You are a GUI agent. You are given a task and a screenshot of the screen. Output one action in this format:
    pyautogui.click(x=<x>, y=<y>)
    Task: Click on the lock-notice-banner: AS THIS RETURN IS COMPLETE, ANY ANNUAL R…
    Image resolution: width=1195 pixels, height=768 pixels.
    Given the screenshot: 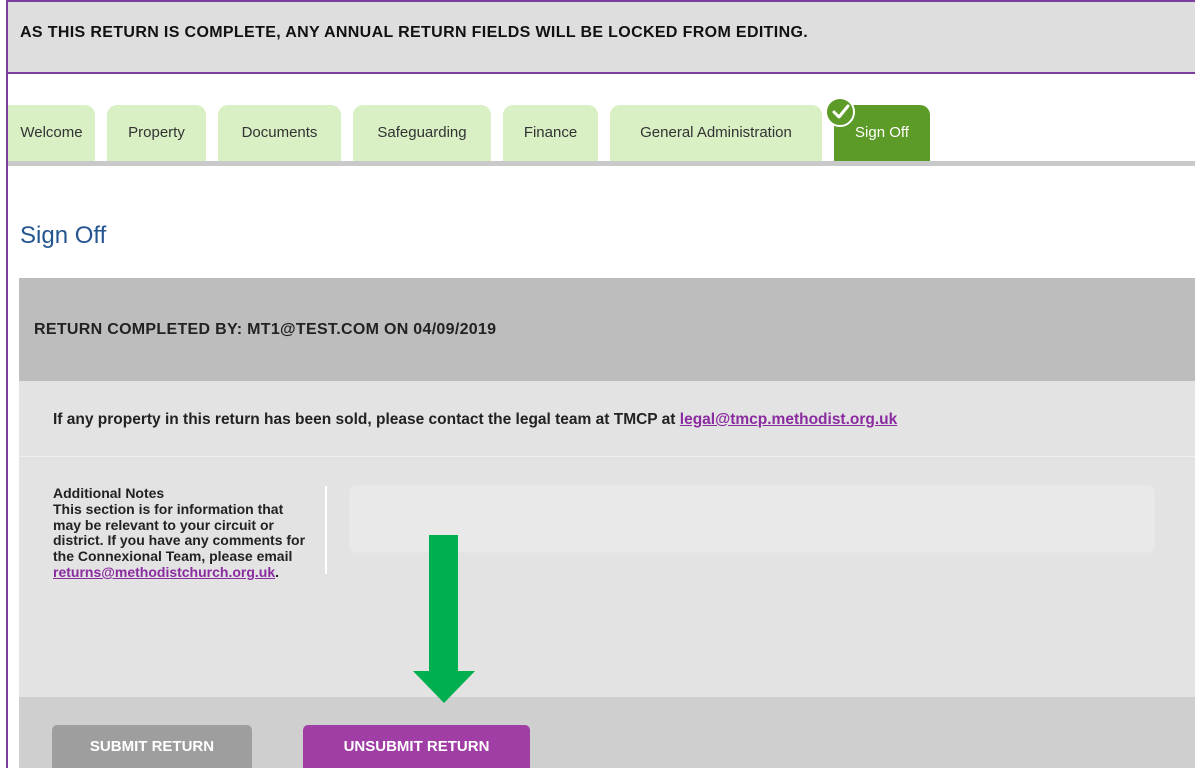 What is the action you would take?
    pyautogui.click(x=600, y=36)
    